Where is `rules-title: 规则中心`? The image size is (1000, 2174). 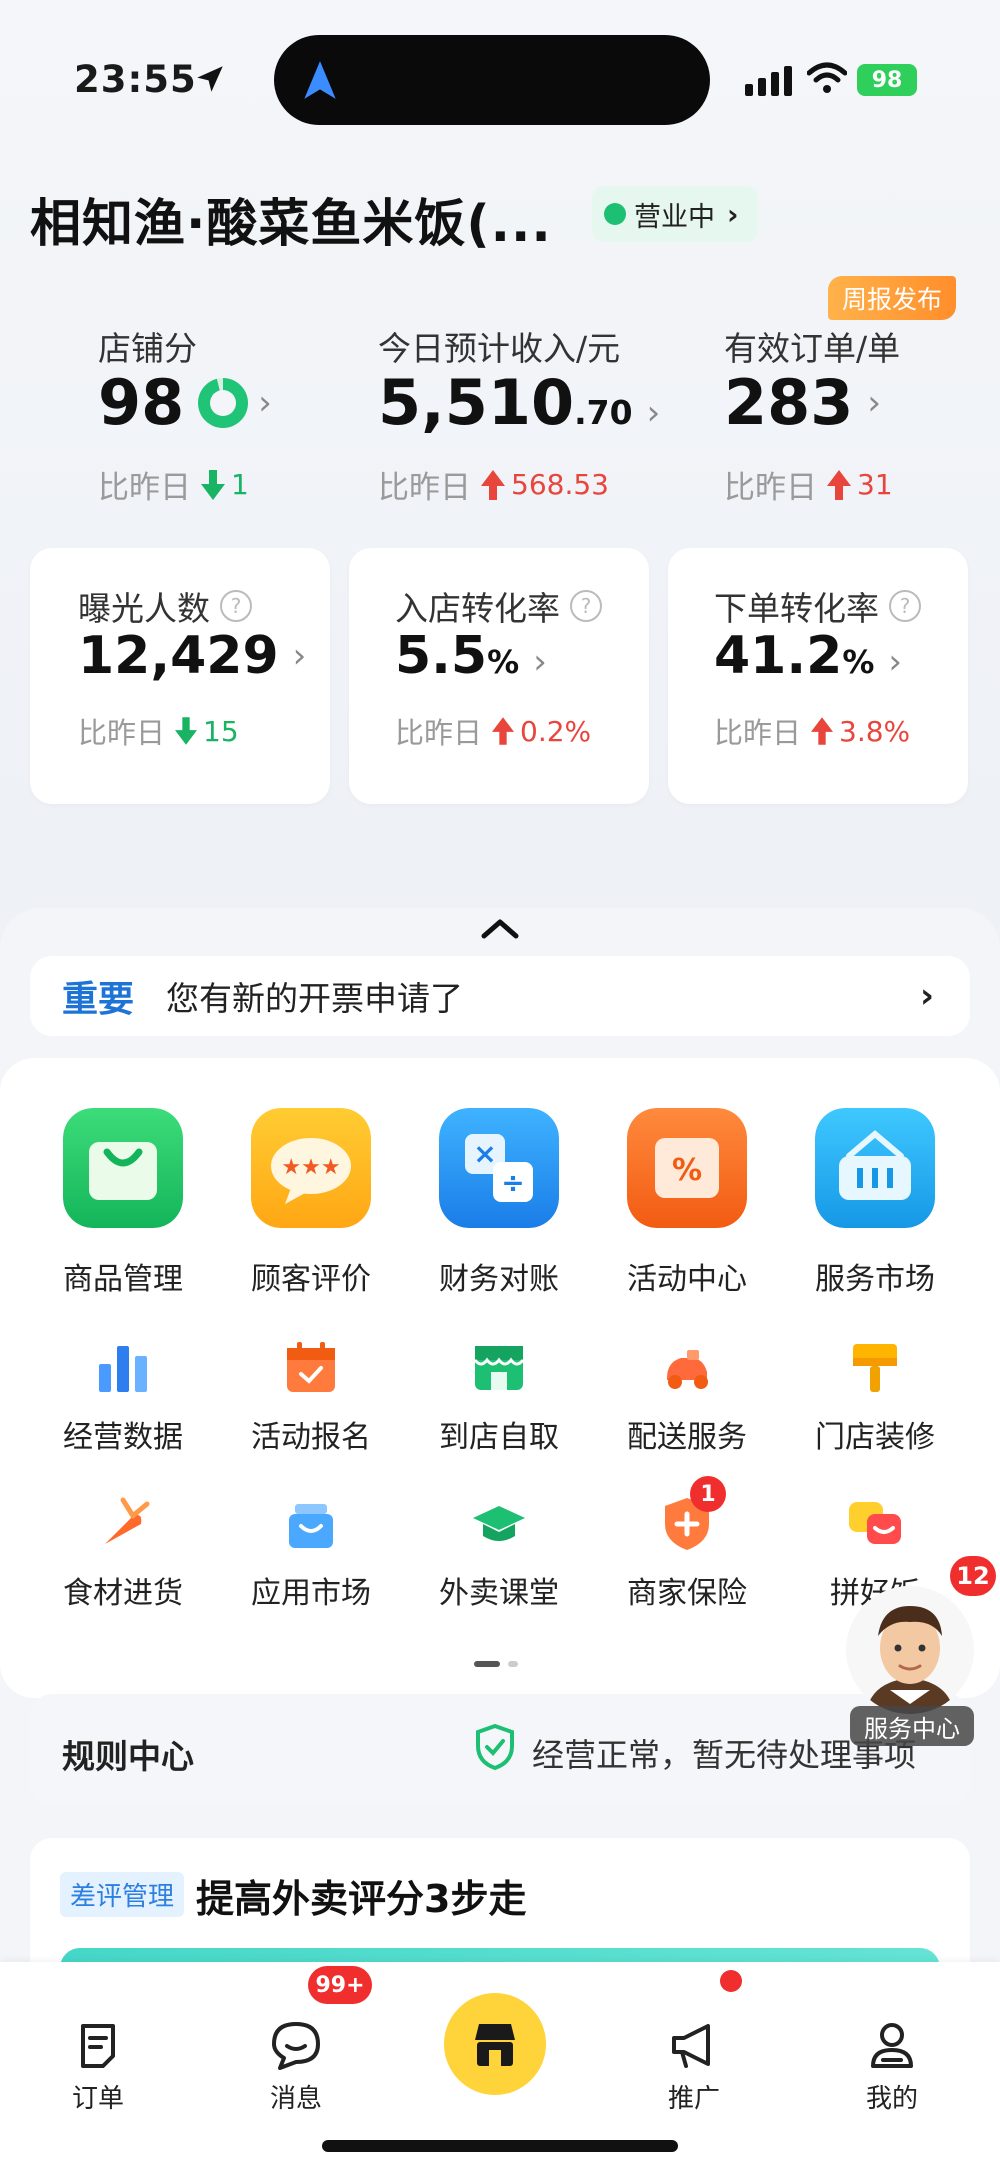 rules-title: 规则中心 is located at coordinates (128, 1756).